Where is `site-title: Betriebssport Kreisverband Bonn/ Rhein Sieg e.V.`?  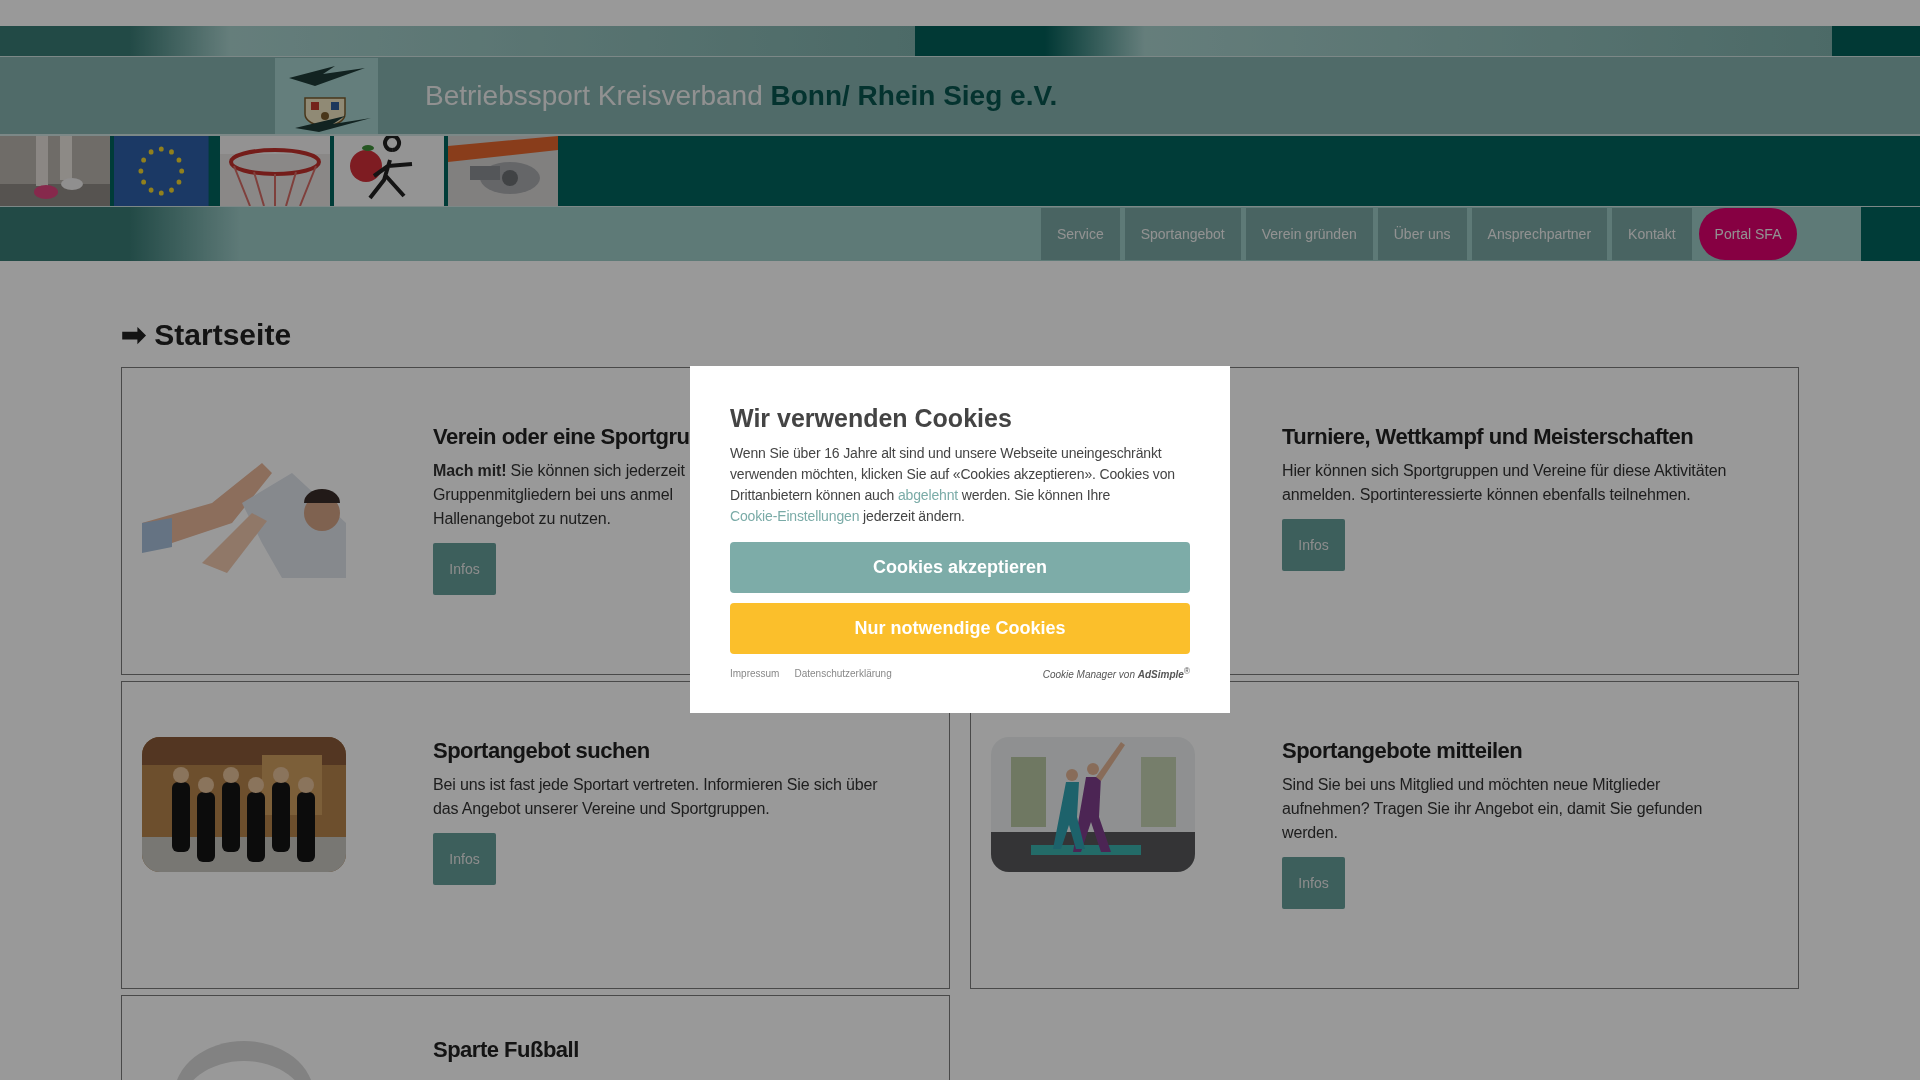 site-title: Betriebssport Kreisverband Bonn/ Rhein Sieg e.V. is located at coordinates (741, 95).